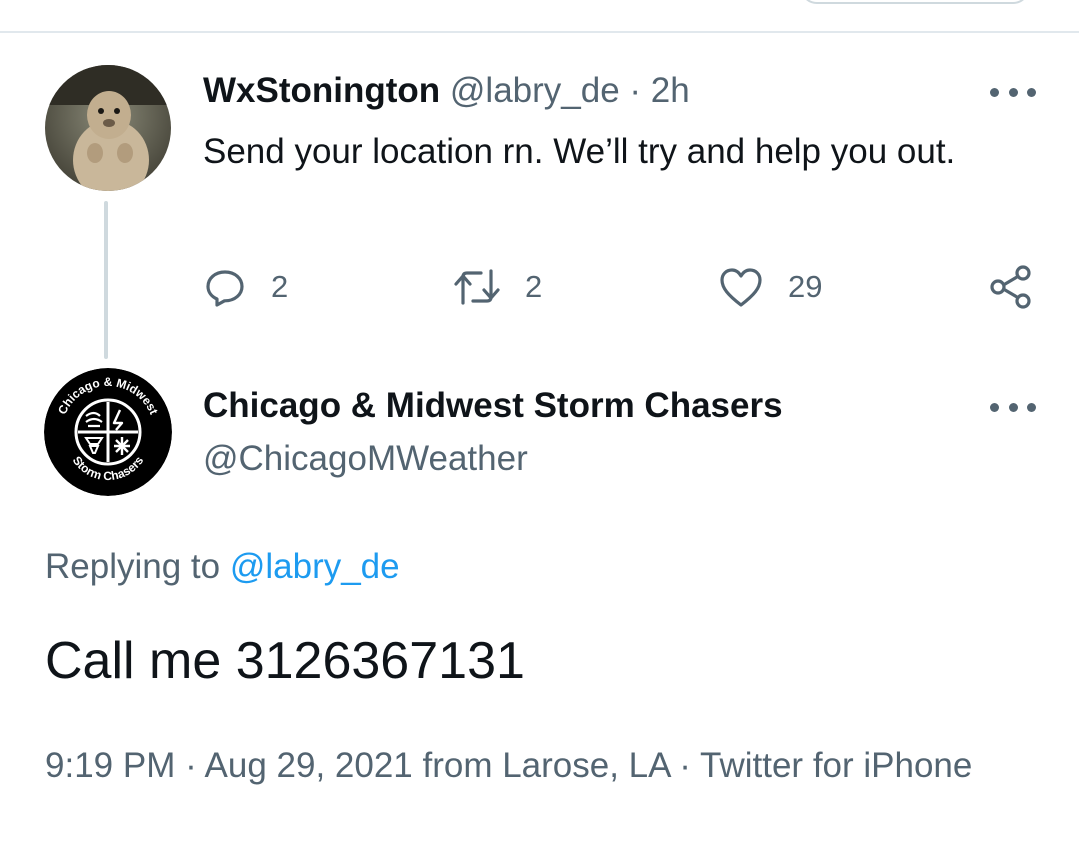 The width and height of the screenshot is (1079, 862). I want to click on tweet2-handle: @ChicagoMWeather, so click(365, 459).